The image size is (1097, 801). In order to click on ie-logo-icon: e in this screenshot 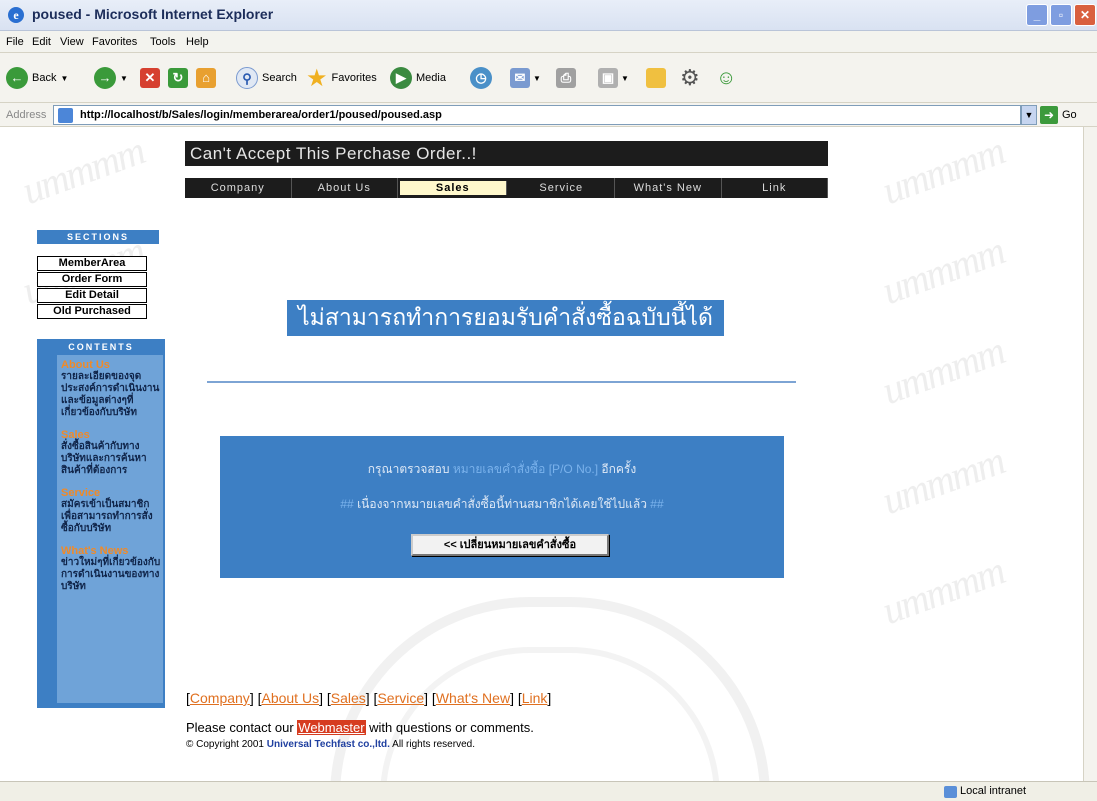, I will do `click(16, 15)`.